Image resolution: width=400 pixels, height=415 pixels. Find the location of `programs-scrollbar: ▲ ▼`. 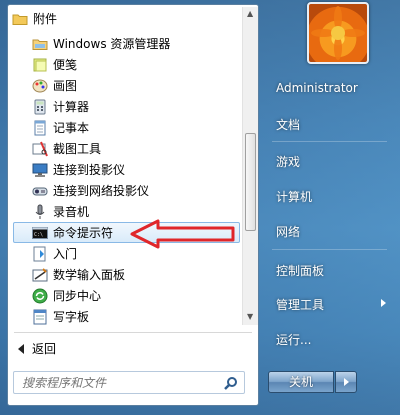

programs-scrollbar: ▲ ▼ is located at coordinates (250, 166).